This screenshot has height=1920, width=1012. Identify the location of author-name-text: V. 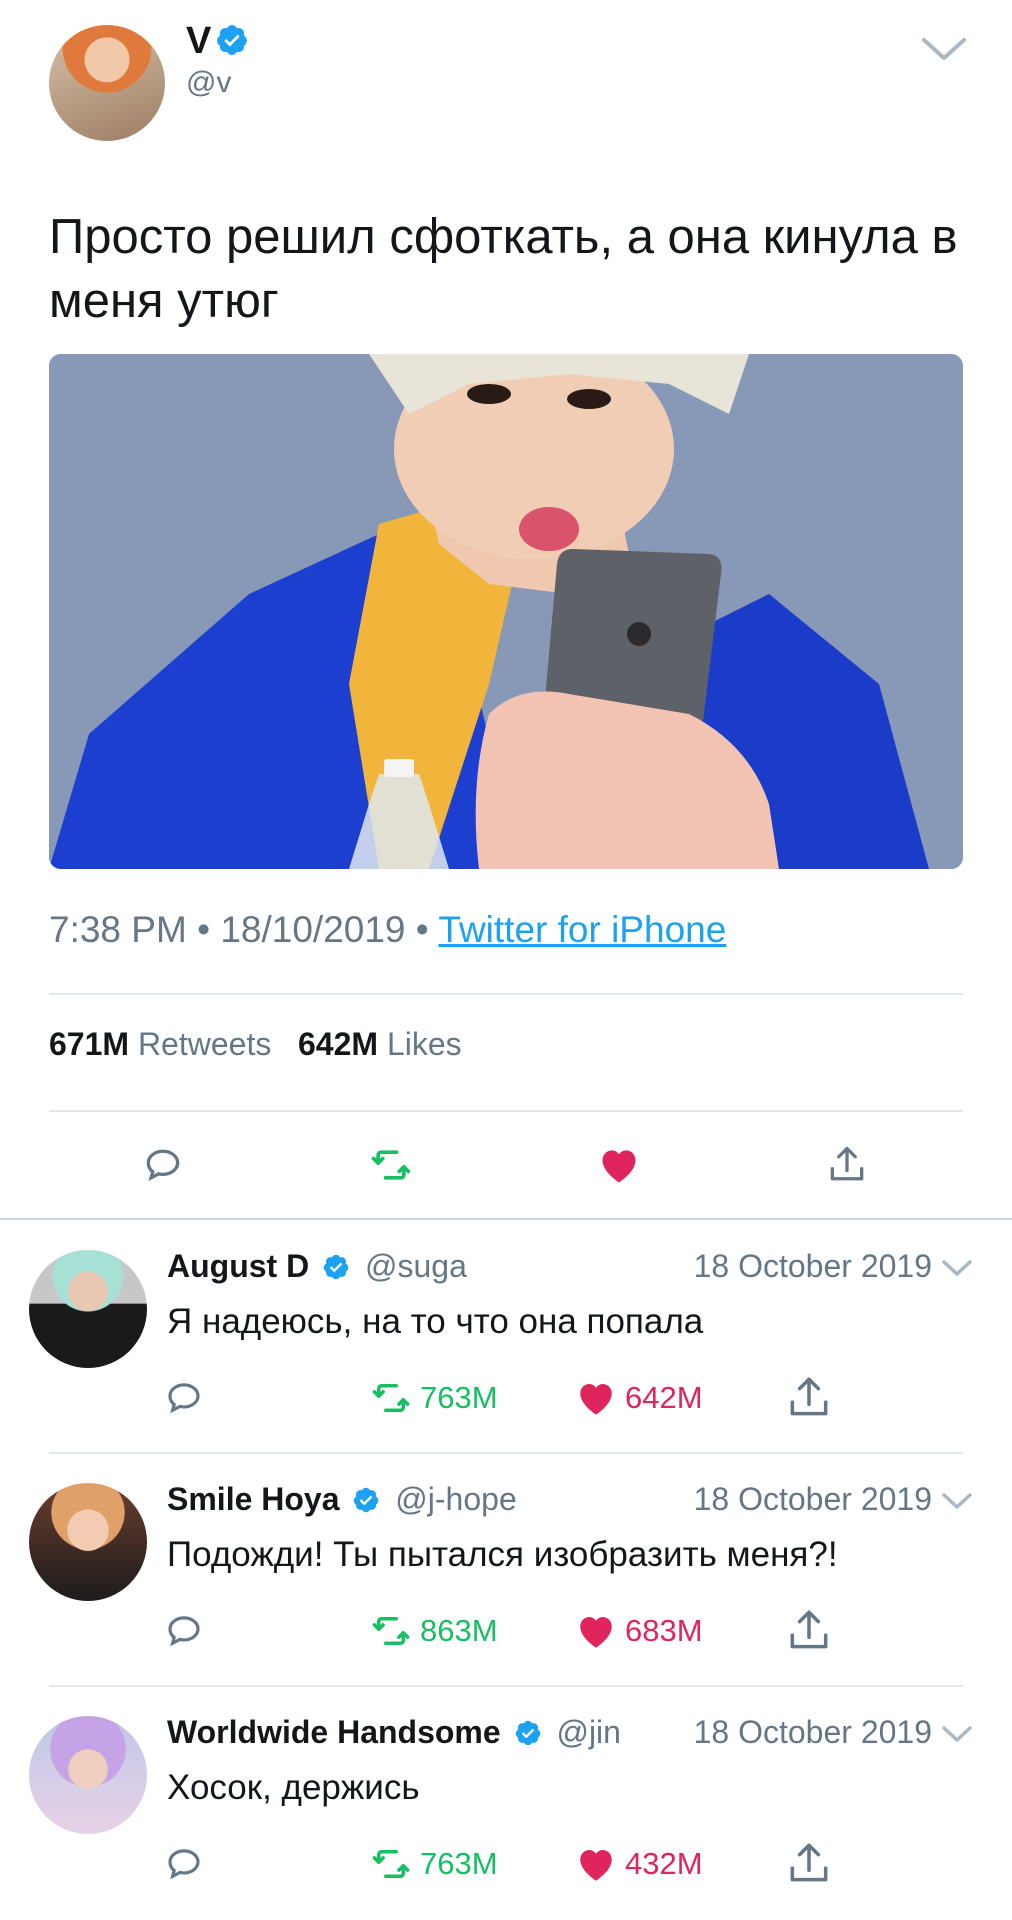
(198, 41).